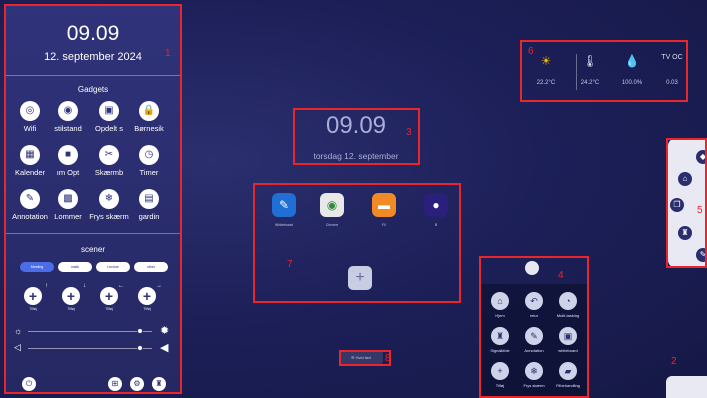 The height and width of the screenshot is (398, 707). I want to click on volume-slider, so click(90, 348).